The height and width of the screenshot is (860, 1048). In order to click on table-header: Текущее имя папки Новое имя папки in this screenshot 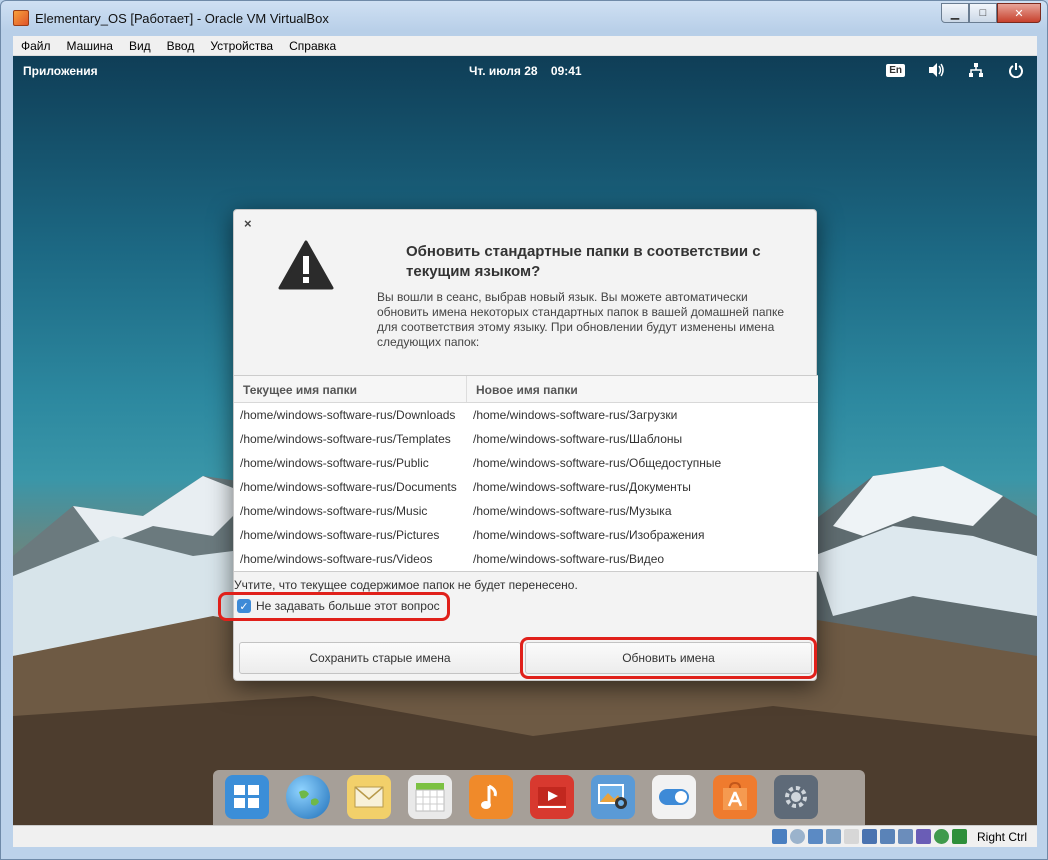, I will do `click(526, 389)`.